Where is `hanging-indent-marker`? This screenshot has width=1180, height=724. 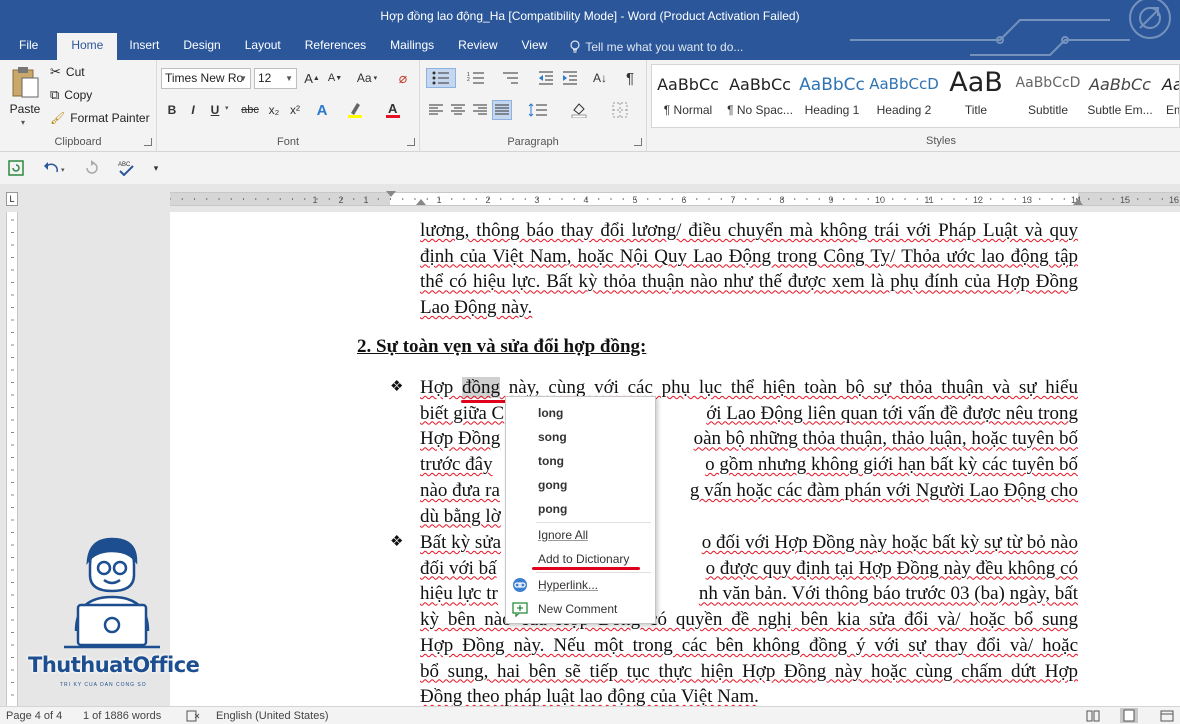 hanging-indent-marker is located at coordinates (421, 202).